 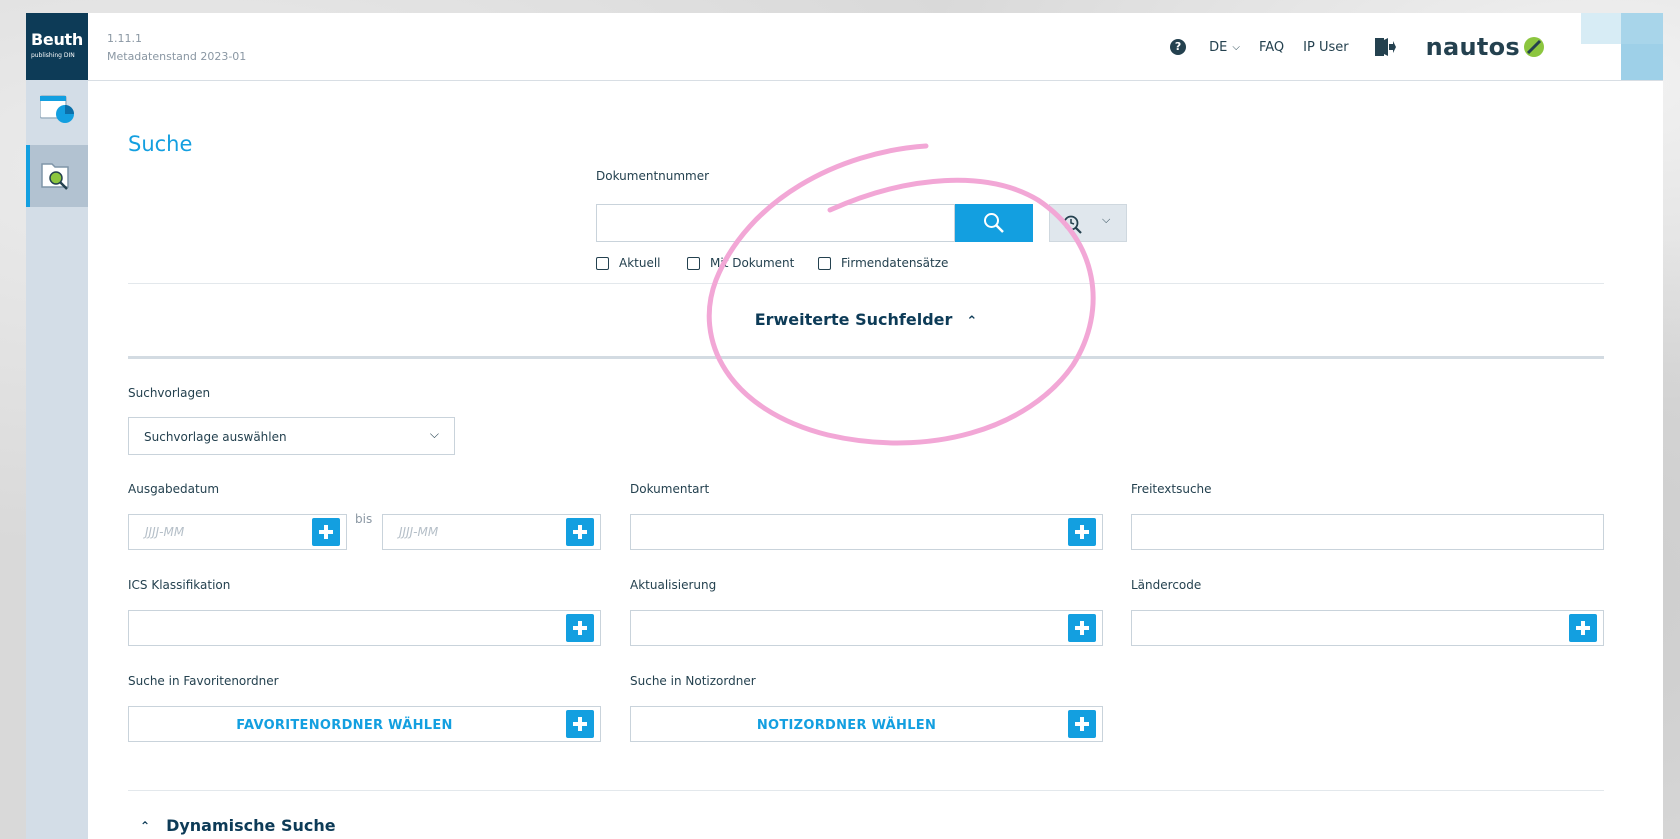 I want to click on metadata-status: Metadatenstand 2023-01, so click(x=177, y=56).